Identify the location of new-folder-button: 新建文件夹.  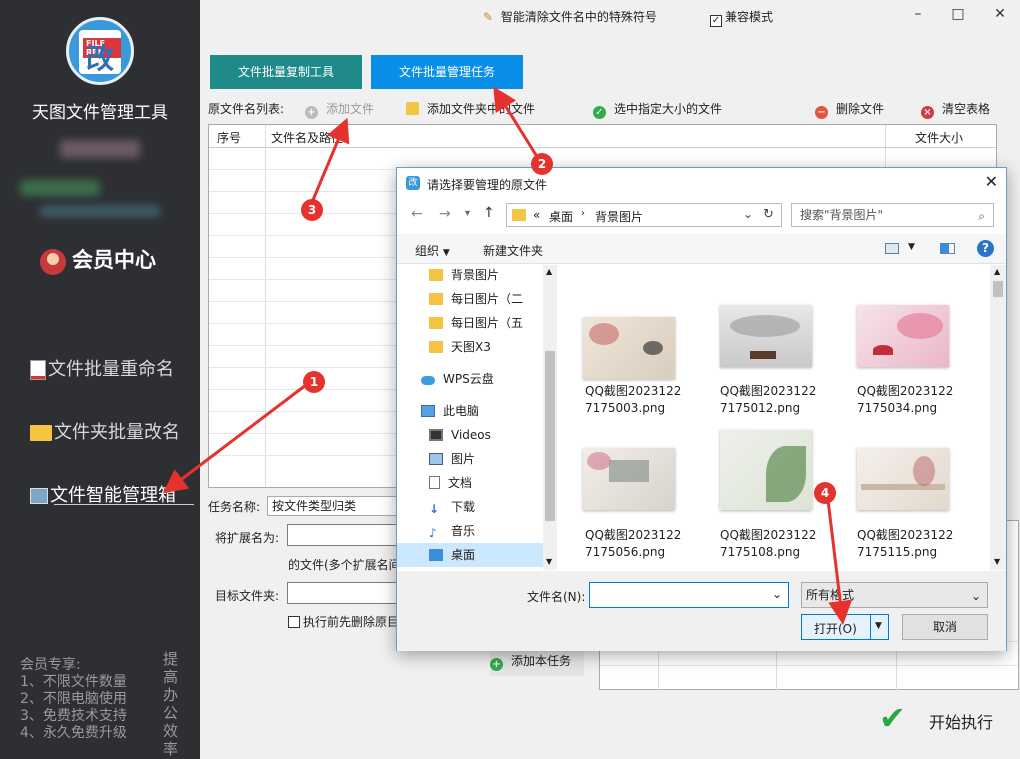
(513, 250).